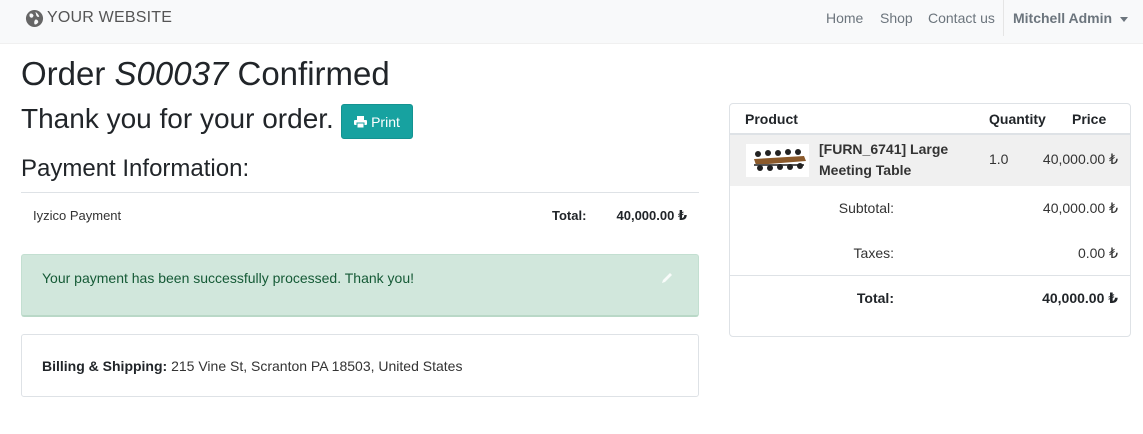 Image resolution: width=1143 pixels, height=434 pixels. I want to click on user-menu-toggle: Mitchell Admin, so click(1071, 18).